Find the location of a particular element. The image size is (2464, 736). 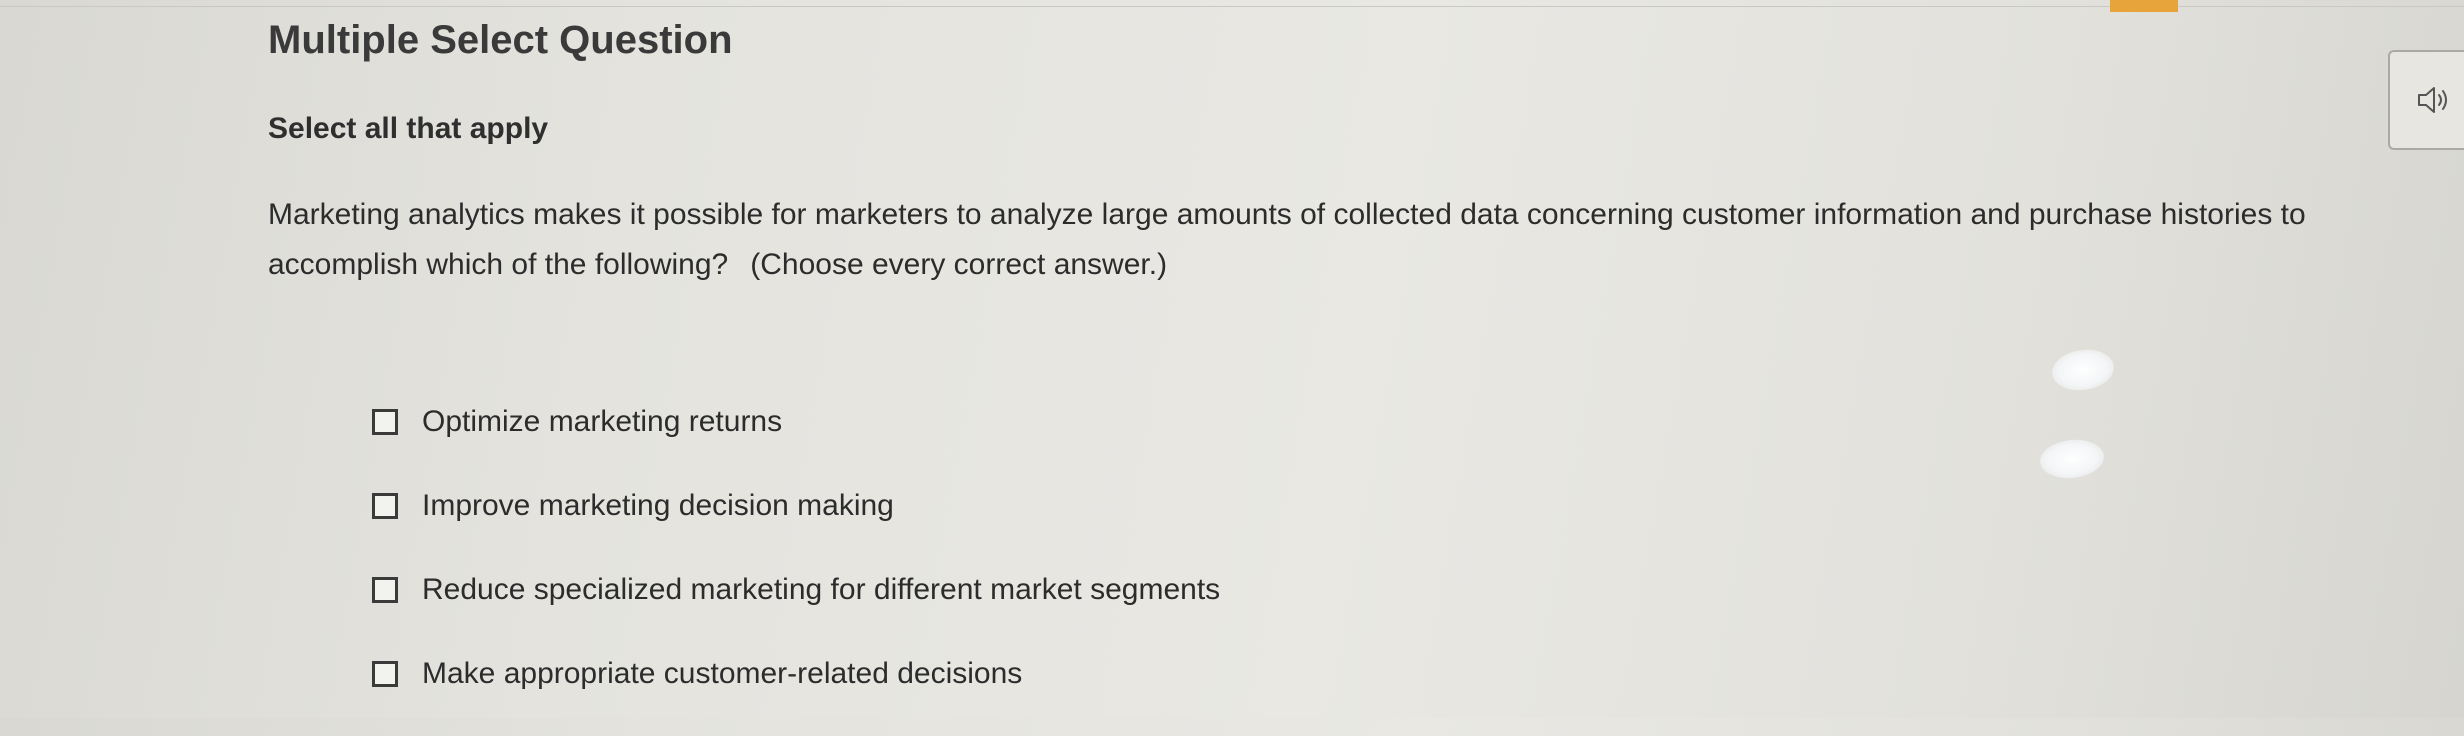

prompt-note: (Choose every correct answer.) is located at coordinates (959, 264).